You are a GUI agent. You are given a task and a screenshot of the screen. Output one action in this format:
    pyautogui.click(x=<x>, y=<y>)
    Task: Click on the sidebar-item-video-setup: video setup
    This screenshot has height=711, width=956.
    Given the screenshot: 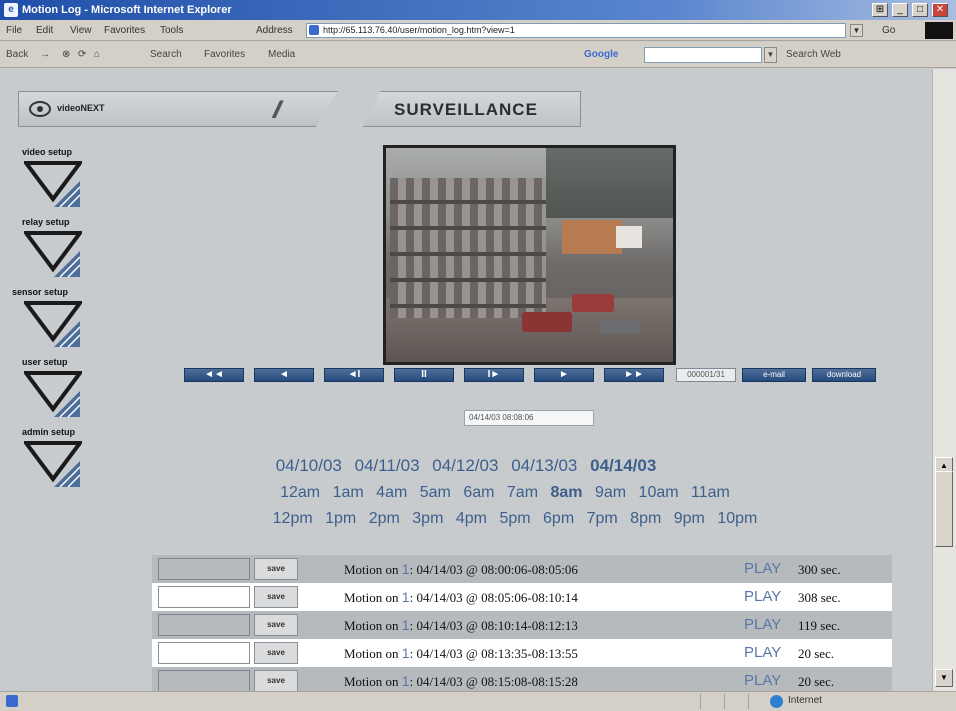 What is the action you would take?
    pyautogui.click(x=57, y=182)
    